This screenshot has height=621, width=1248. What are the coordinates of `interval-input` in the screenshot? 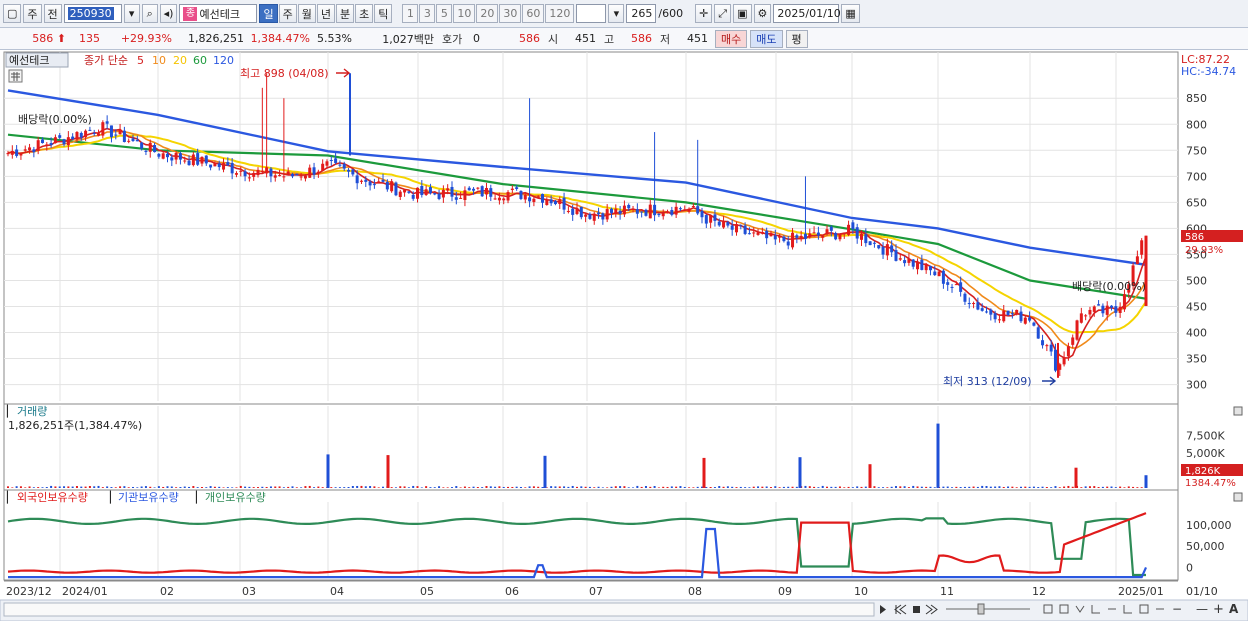 It's located at (591, 13).